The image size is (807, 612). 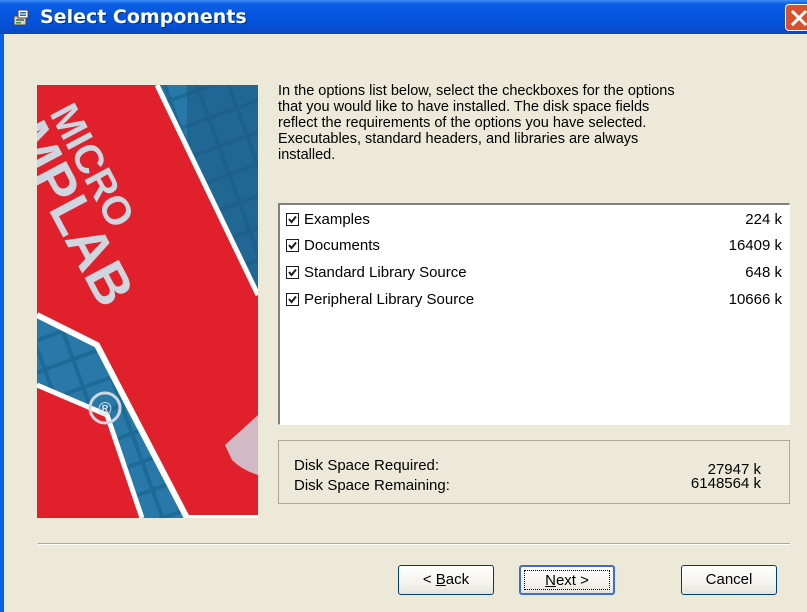 I want to click on component-label: Documents, so click(x=342, y=245).